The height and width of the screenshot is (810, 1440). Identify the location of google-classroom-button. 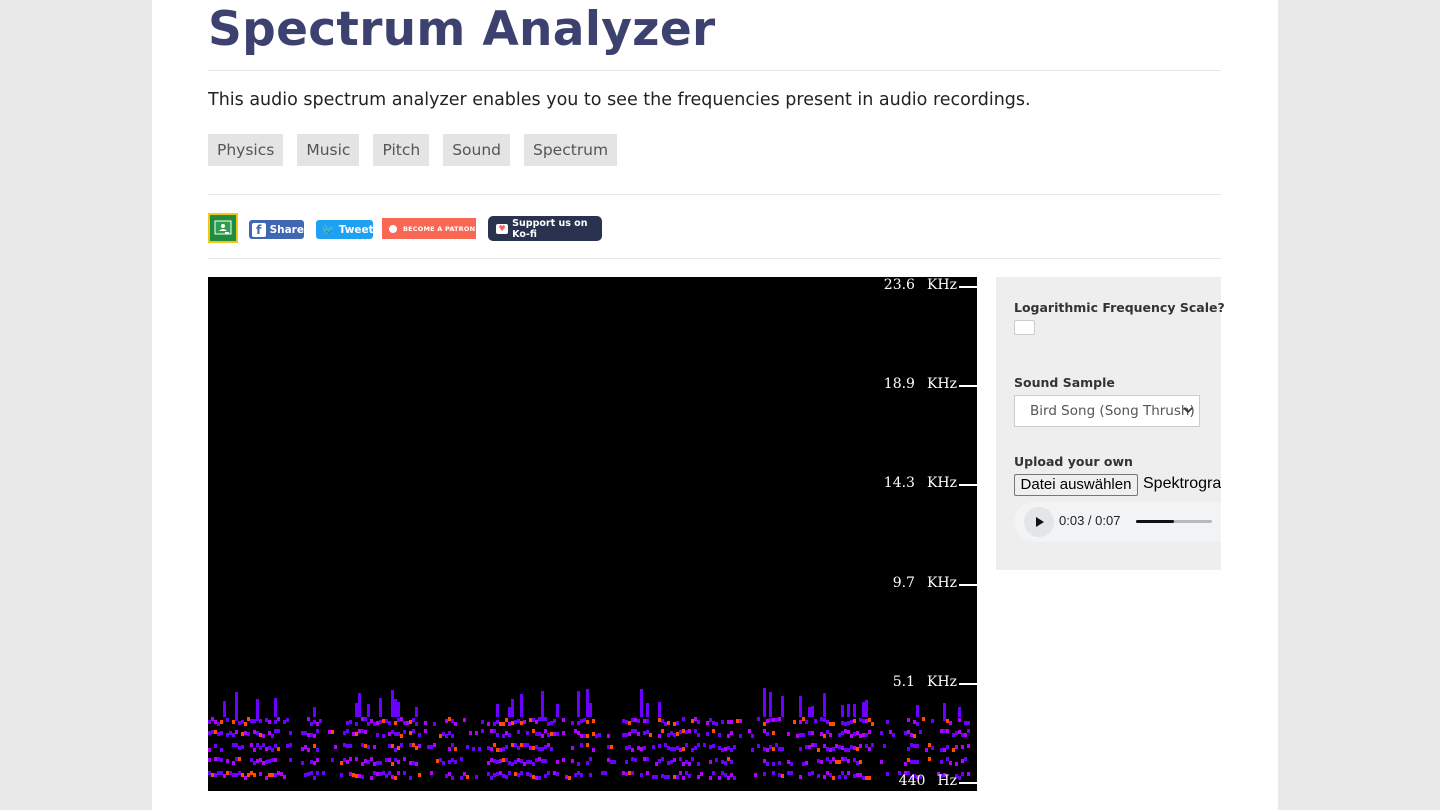
(223, 228).